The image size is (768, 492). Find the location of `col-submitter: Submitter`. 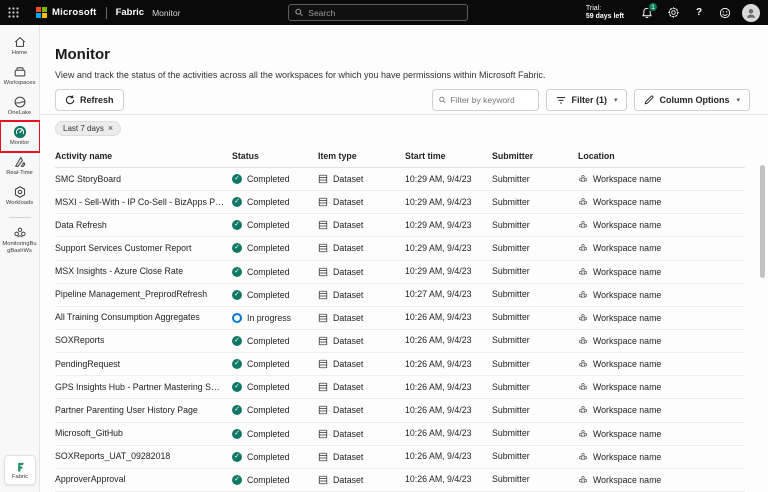

col-submitter: Submitter is located at coordinates (535, 156).